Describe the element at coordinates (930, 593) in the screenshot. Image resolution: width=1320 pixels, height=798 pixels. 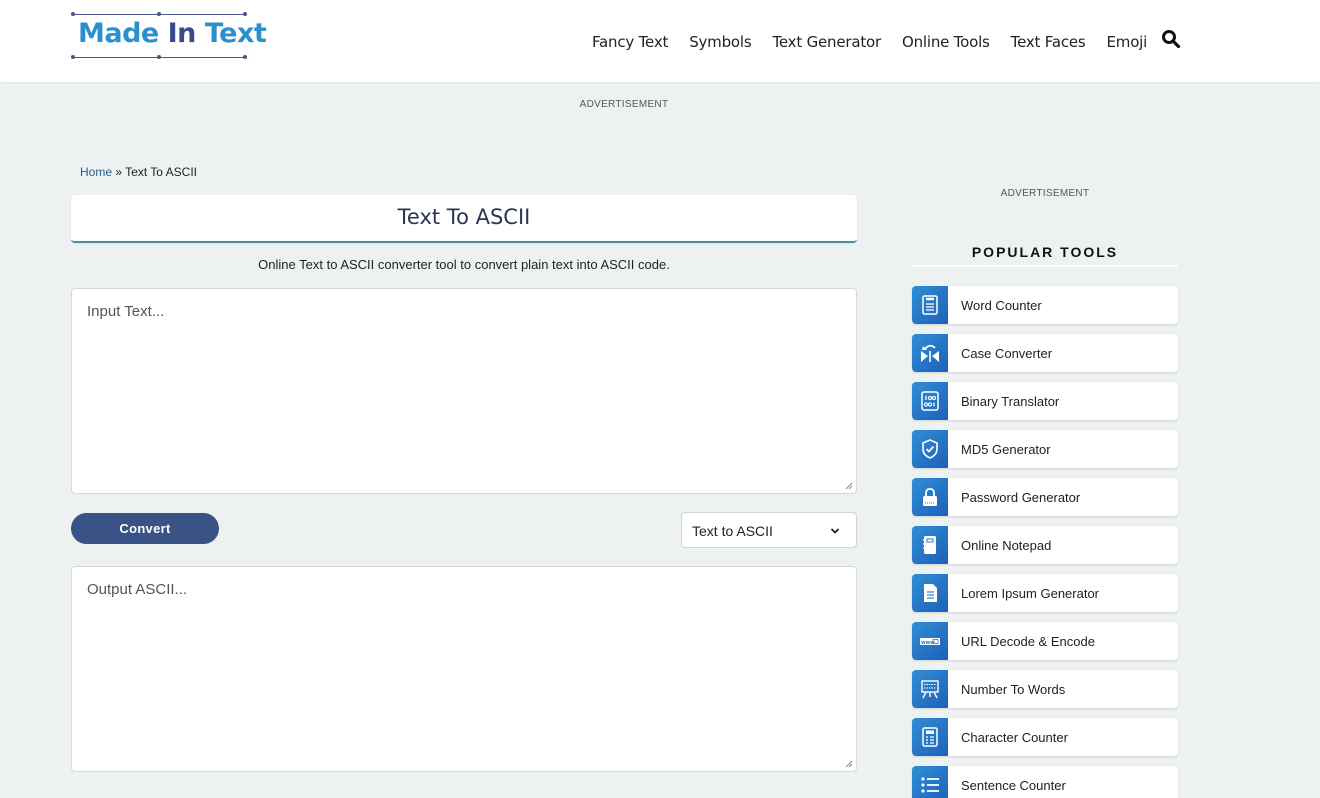
I see `document-icon` at that location.